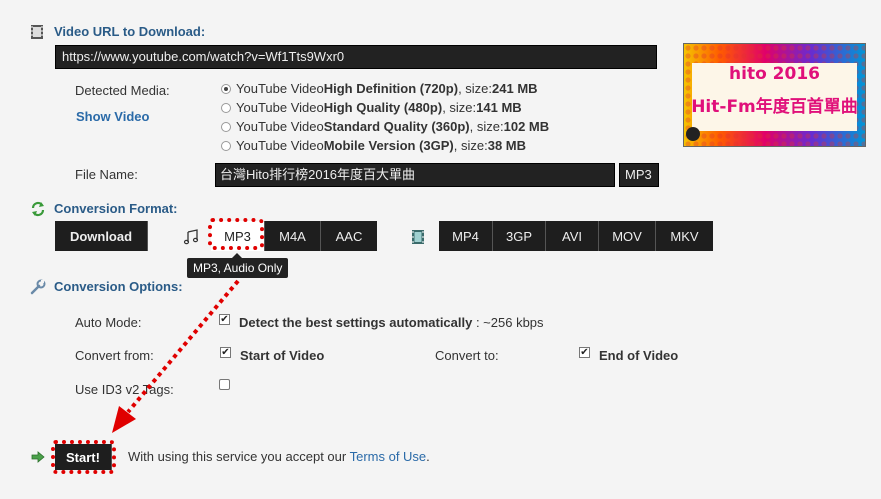  I want to click on start-button: Start!, so click(83, 457).